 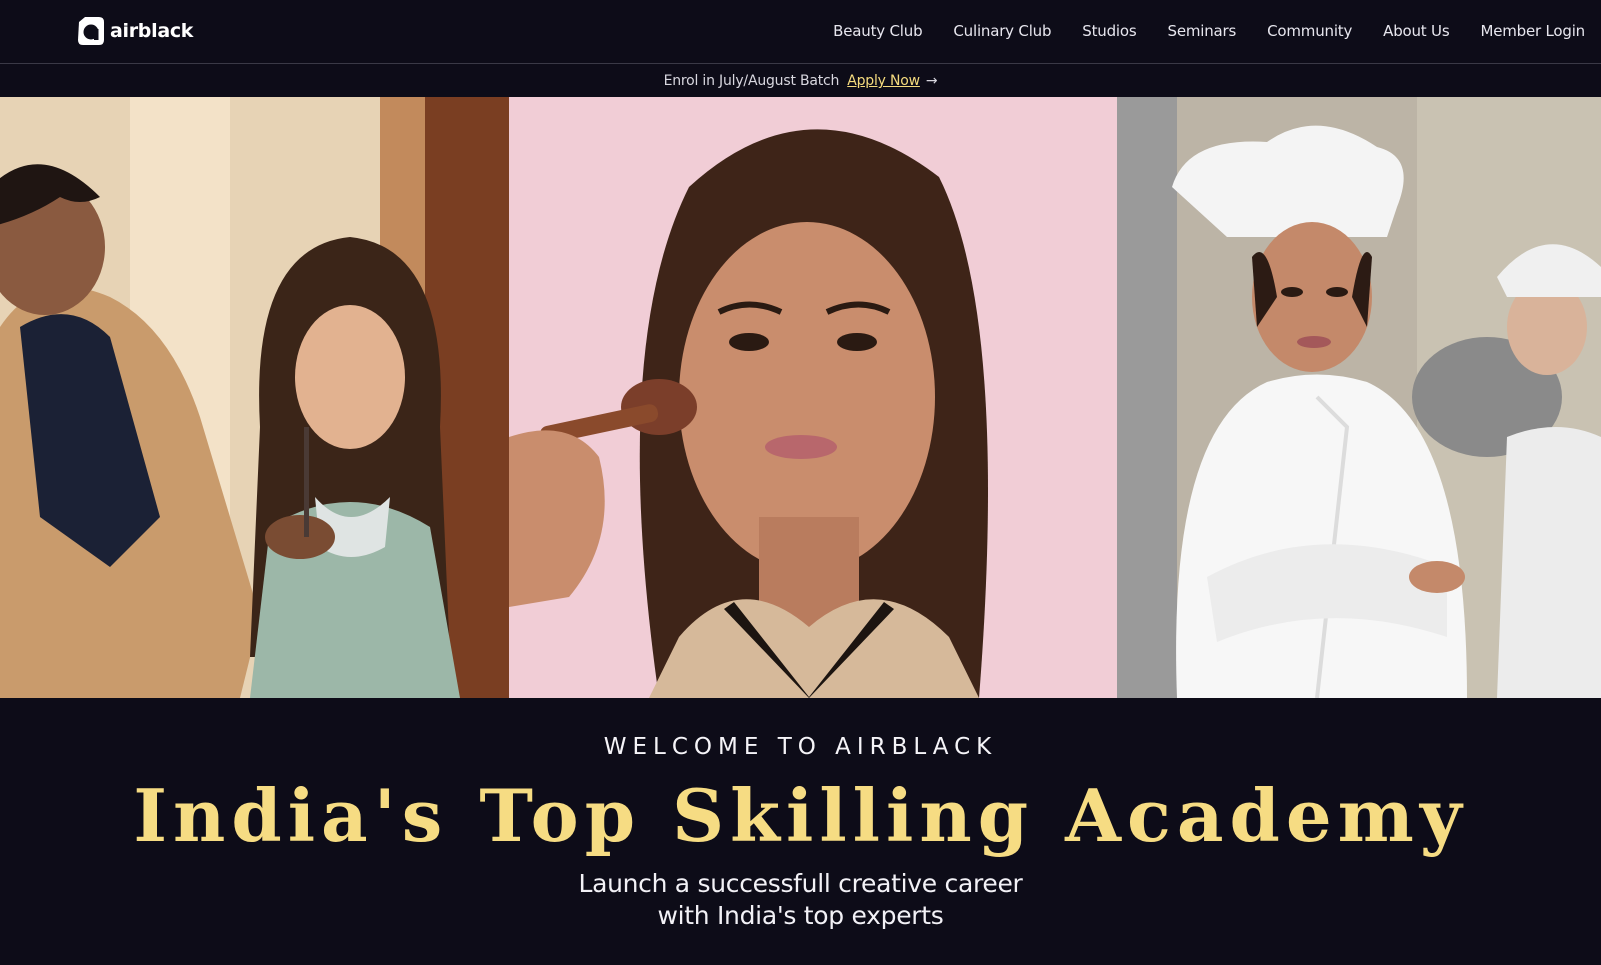 What do you see at coordinates (1002, 31) in the screenshot?
I see `nav-culinary-club: Culinary Club` at bounding box center [1002, 31].